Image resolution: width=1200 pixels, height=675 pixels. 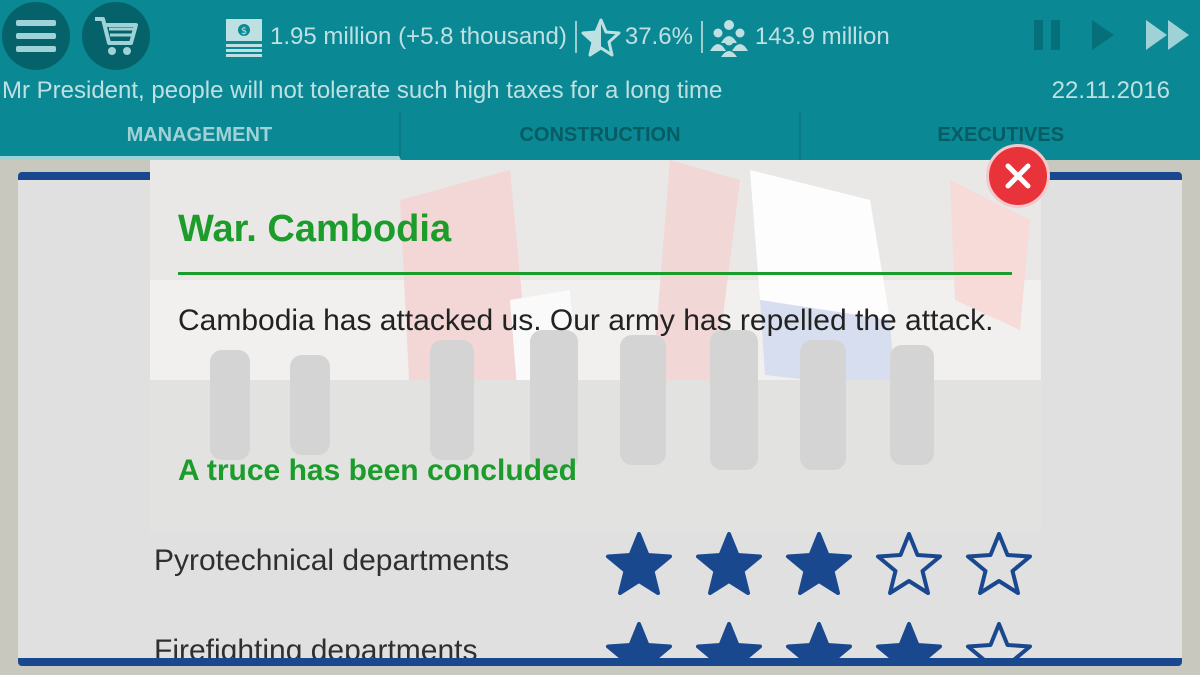 What do you see at coordinates (1110, 90) in the screenshot?
I see `game-date: 22.11.2016` at bounding box center [1110, 90].